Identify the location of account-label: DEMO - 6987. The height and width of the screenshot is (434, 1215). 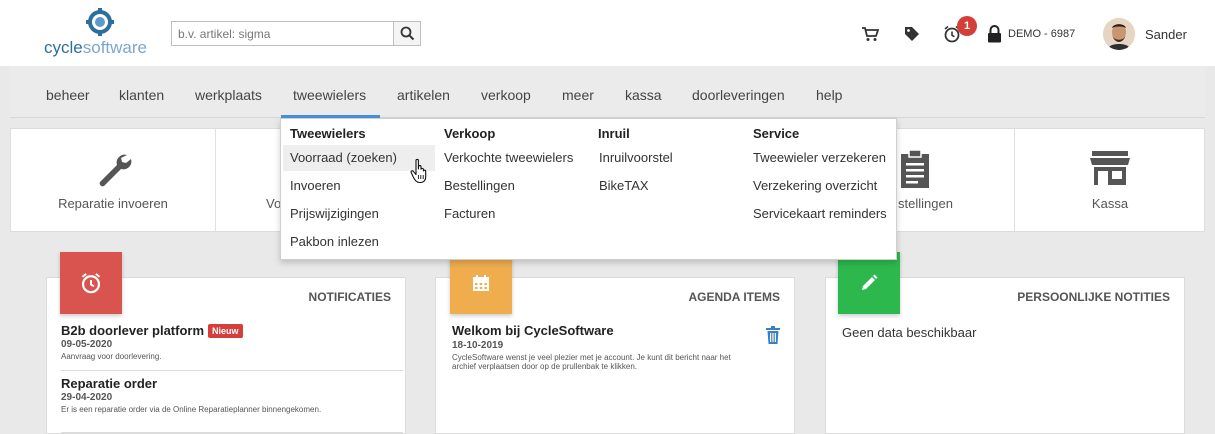
(1041, 34).